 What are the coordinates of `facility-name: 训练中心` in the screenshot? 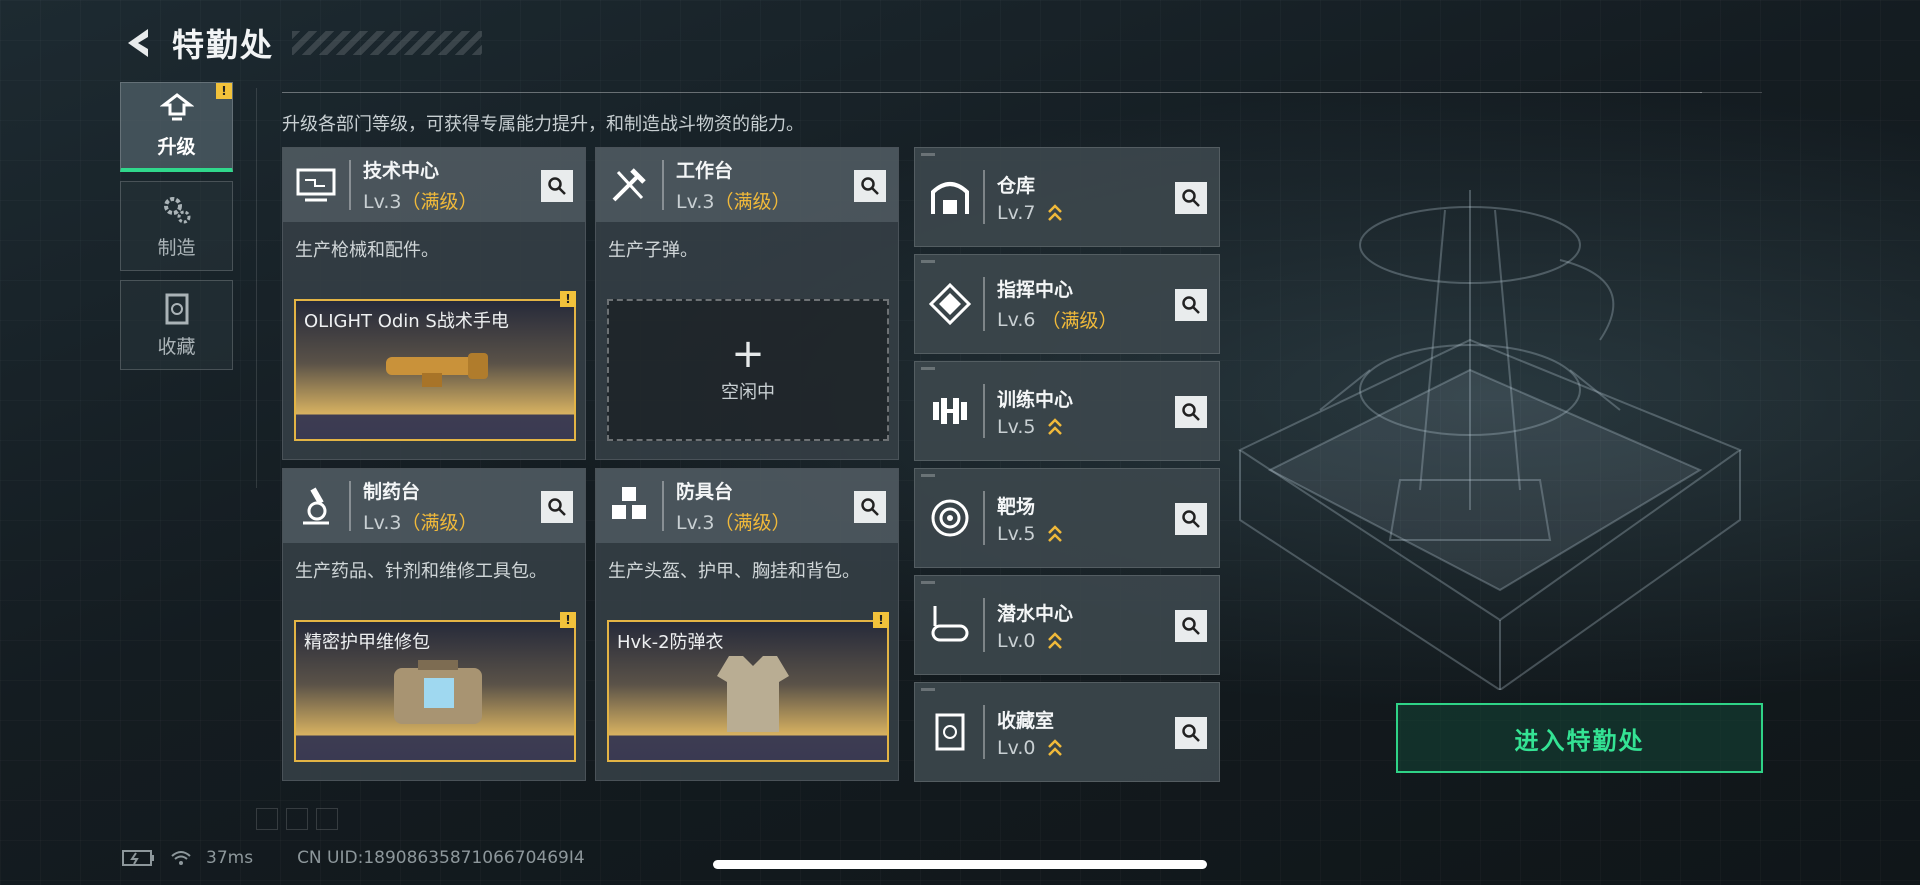 It's located at (1035, 399).